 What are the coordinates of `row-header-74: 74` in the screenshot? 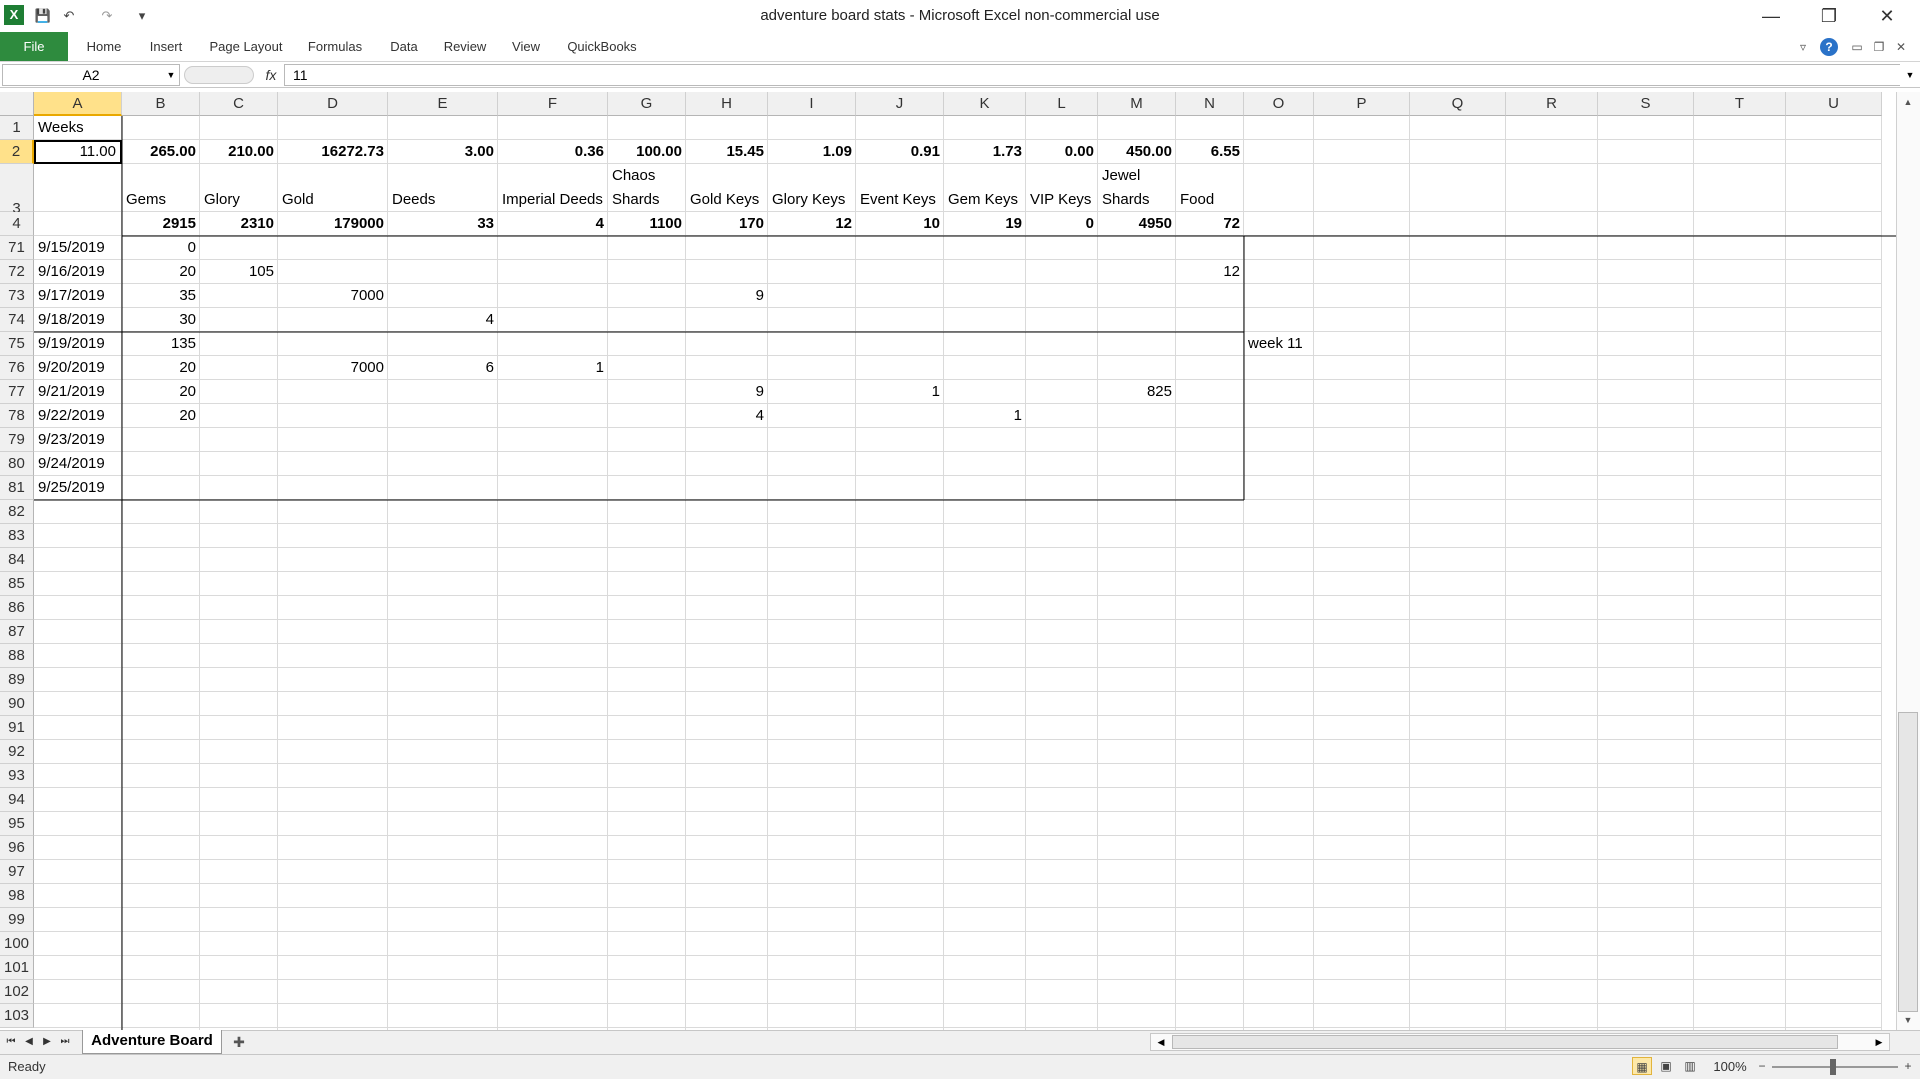 It's located at (17, 320).